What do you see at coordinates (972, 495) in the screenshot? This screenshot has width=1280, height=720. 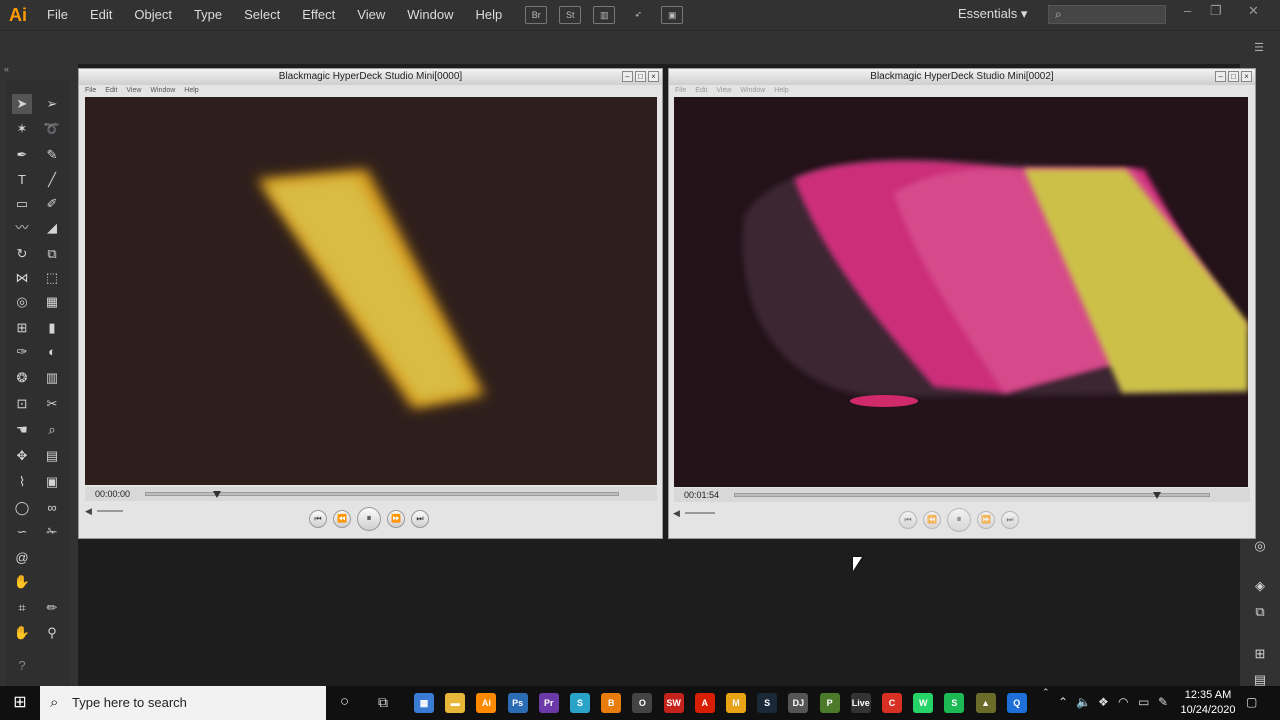 I see `scrub-track` at bounding box center [972, 495].